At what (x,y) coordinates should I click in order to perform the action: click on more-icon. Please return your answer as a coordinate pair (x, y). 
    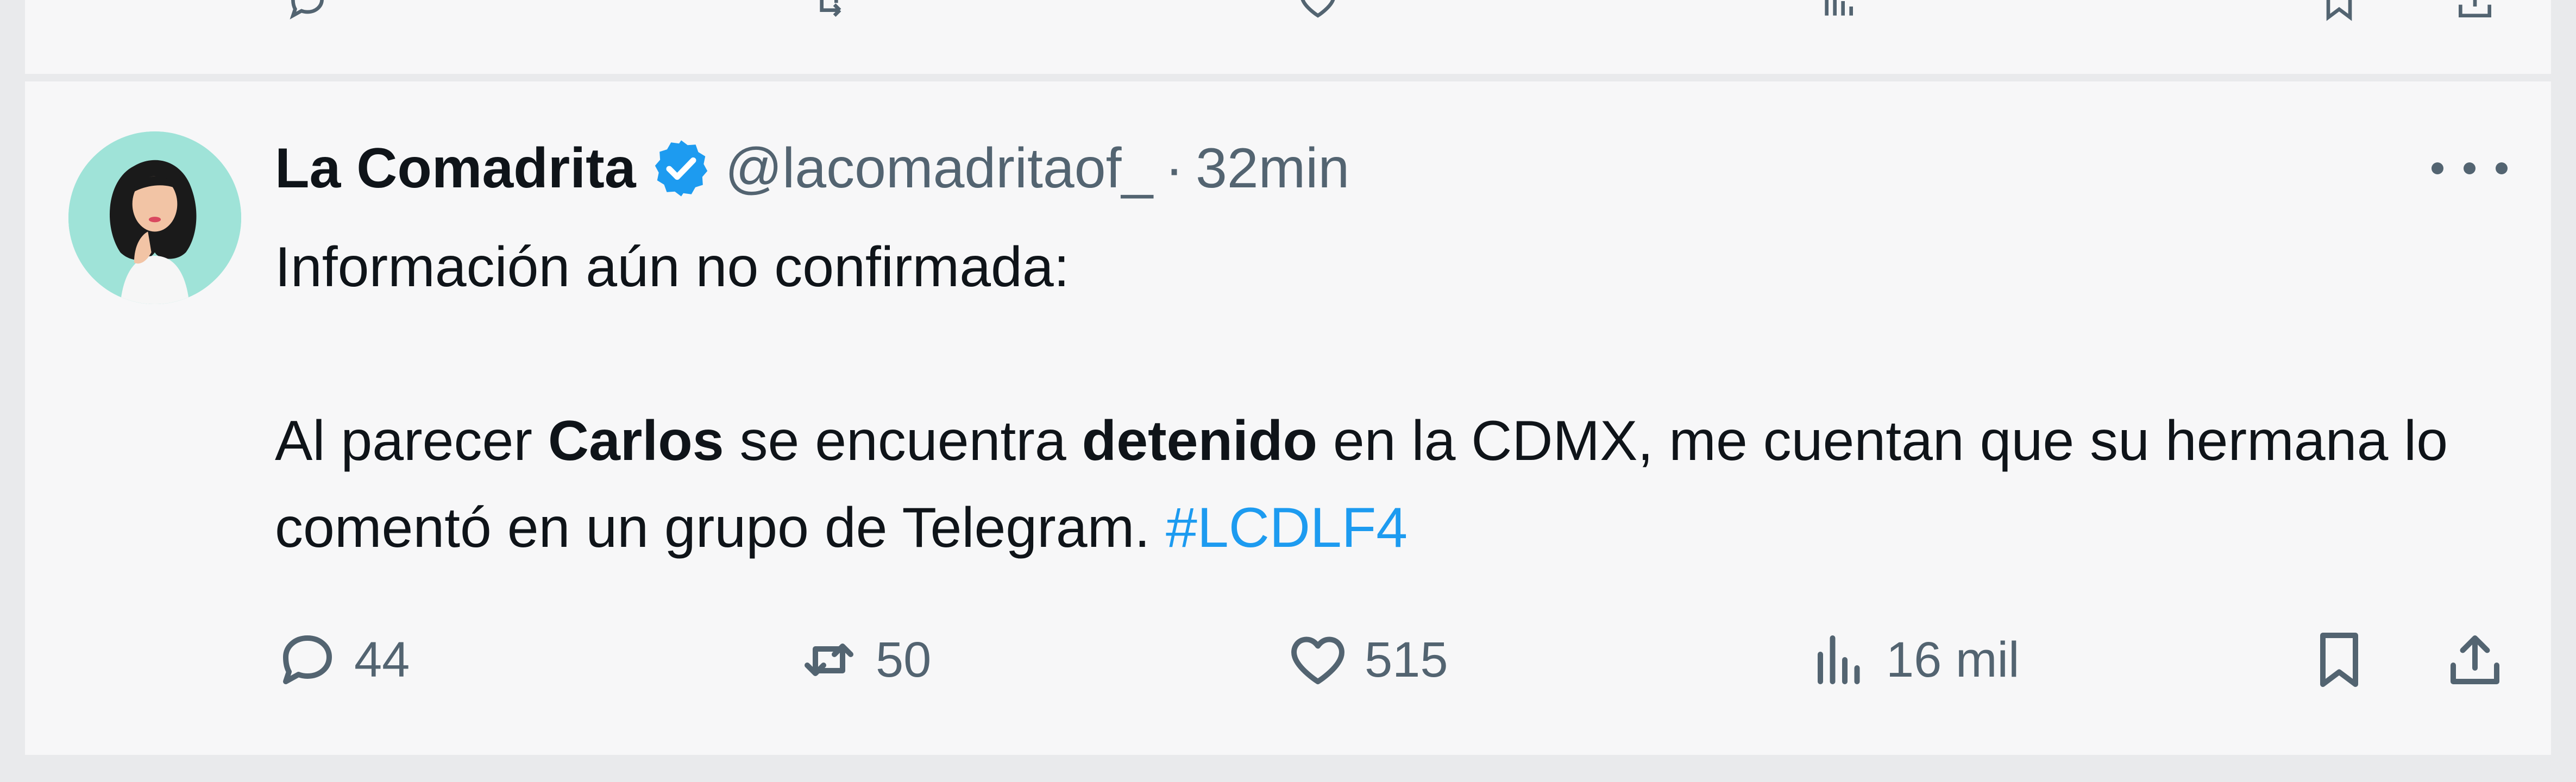
    Looking at the image, I should click on (2470, 168).